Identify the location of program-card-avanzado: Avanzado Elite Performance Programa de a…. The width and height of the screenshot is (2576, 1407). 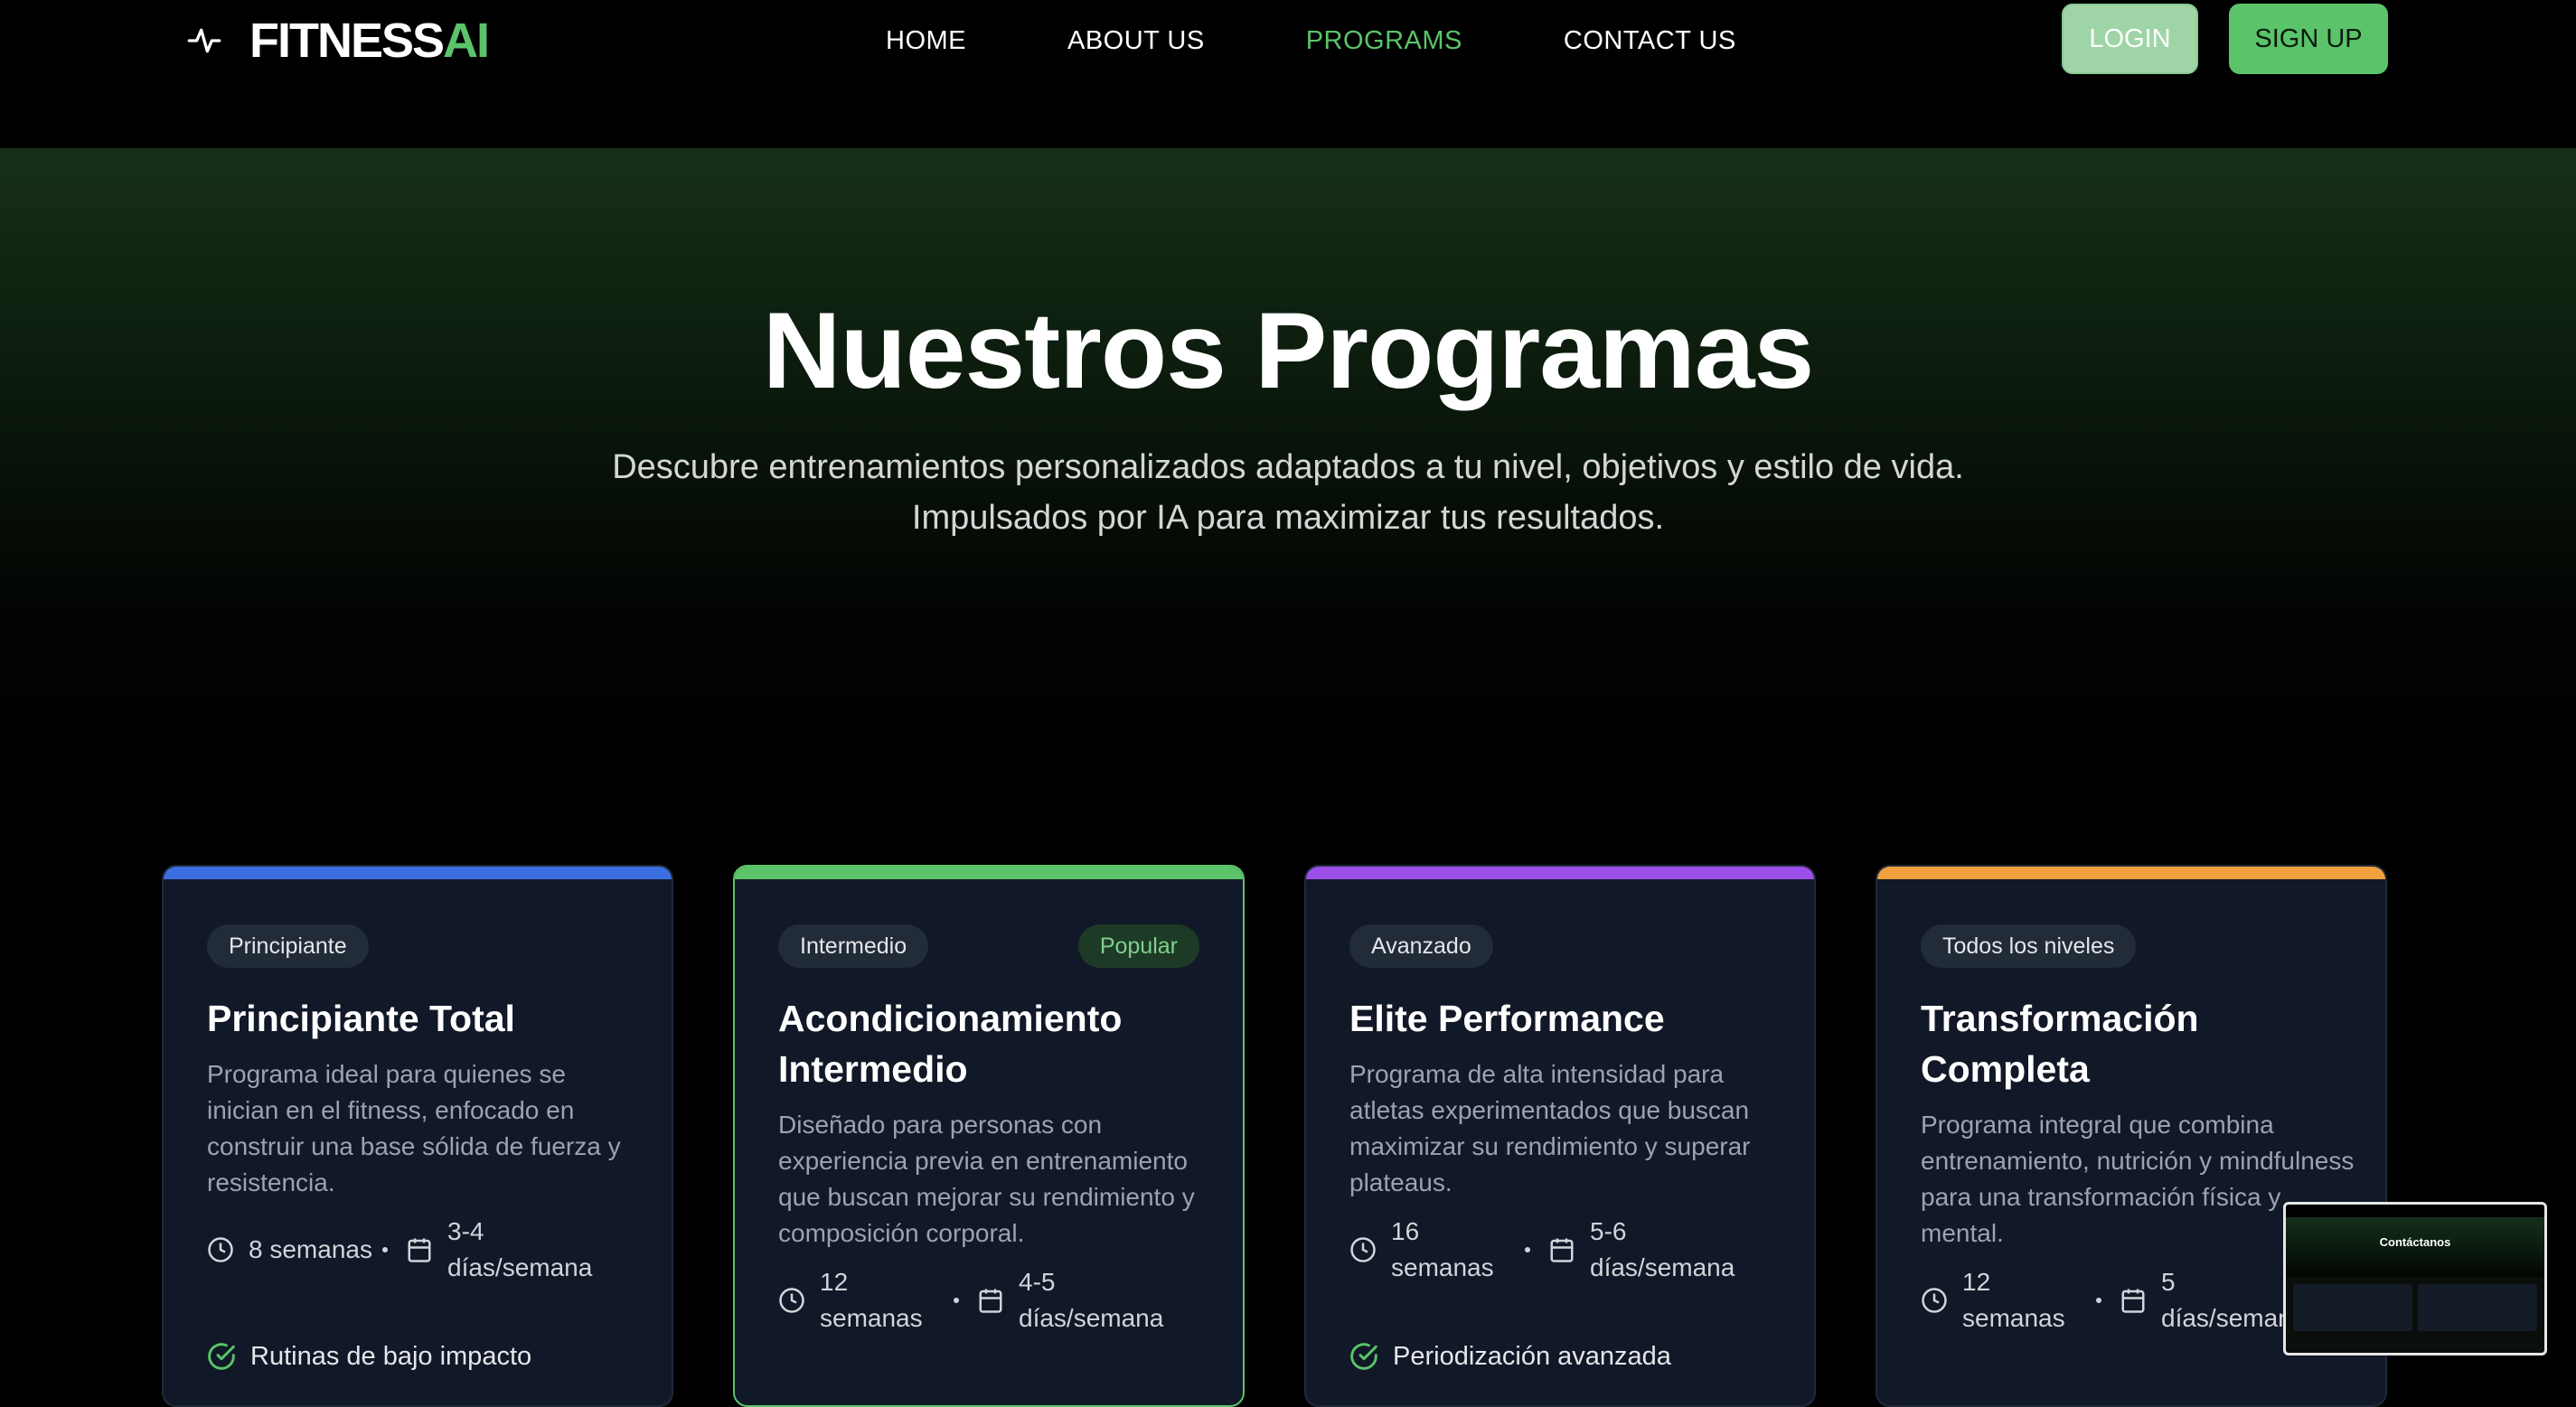
(1560, 1136).